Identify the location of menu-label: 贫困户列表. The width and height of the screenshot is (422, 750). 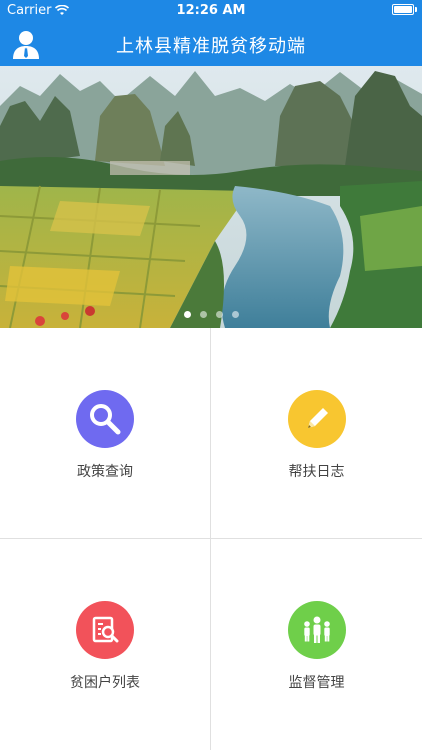
(105, 683).